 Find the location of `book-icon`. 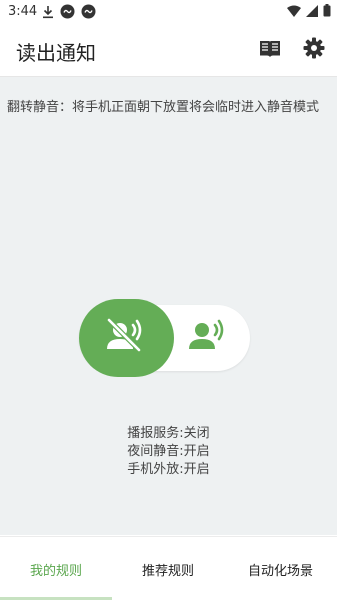

book-icon is located at coordinates (270, 50).